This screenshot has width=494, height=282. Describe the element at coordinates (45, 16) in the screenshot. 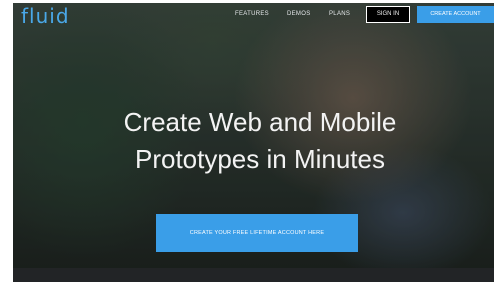

I see `logo: fluid` at that location.